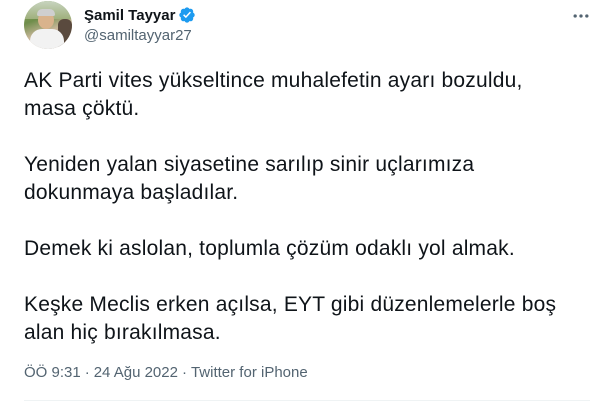 This screenshot has height=405, width=614. I want to click on more-options-icon, so click(581, 16).